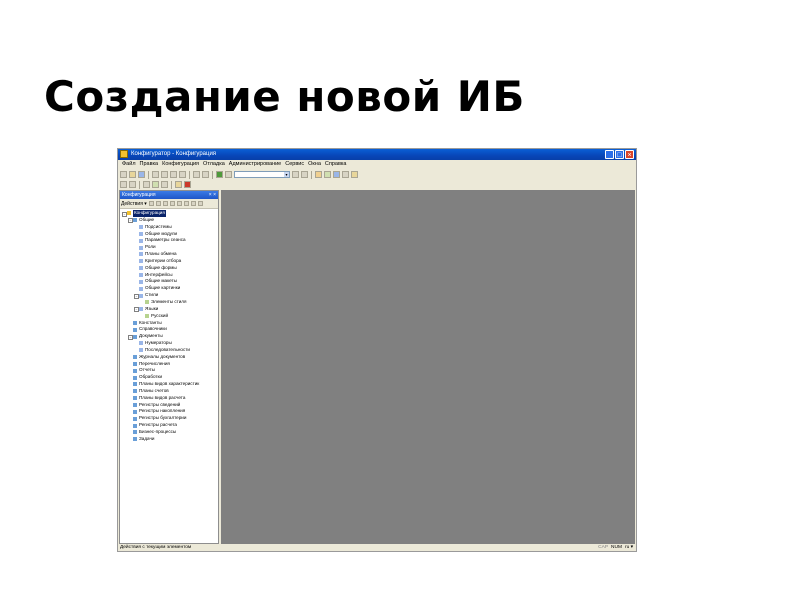 The image size is (800, 600). Describe the element at coordinates (169, 439) in the screenshot. I see `tree-item: Задачи` at that location.